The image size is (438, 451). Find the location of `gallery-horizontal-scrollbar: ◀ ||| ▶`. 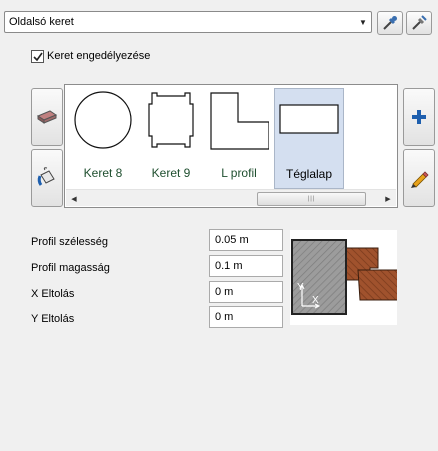

gallery-horizontal-scrollbar: ◀ ||| ▶ is located at coordinates (231, 197).